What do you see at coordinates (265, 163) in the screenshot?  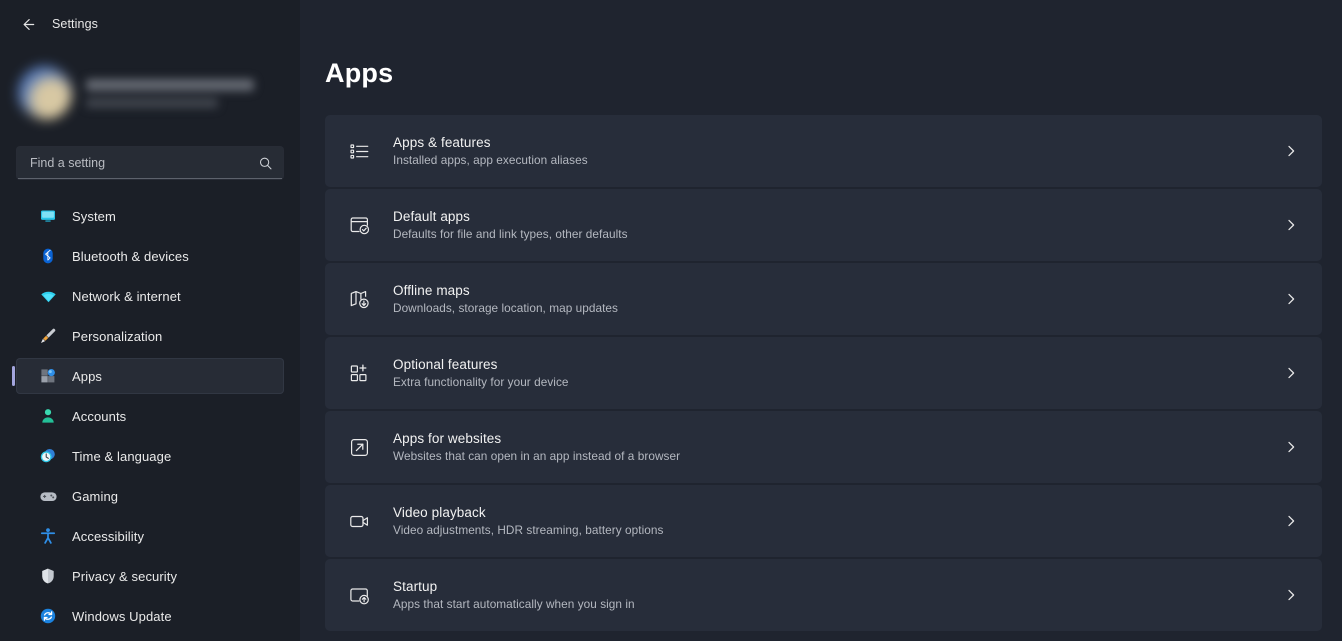 I see `search-icon` at bounding box center [265, 163].